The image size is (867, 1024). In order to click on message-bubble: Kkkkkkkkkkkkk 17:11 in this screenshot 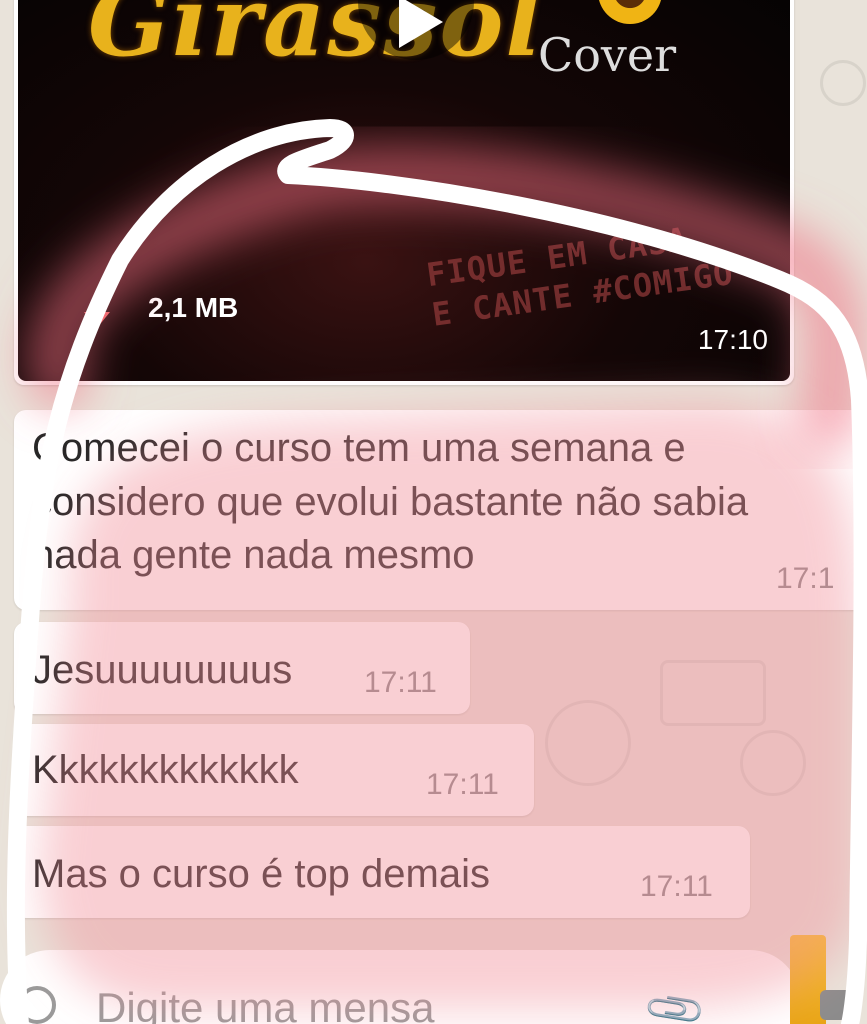, I will do `click(274, 770)`.